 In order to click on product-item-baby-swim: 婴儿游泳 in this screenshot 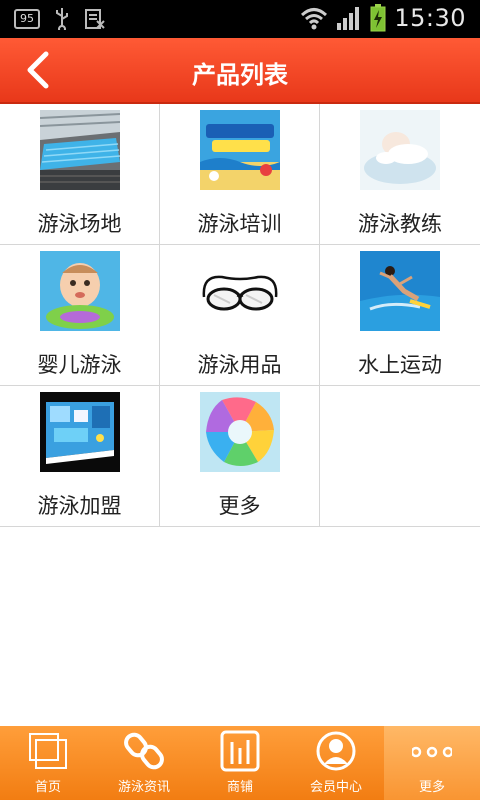, I will do `click(80, 315)`.